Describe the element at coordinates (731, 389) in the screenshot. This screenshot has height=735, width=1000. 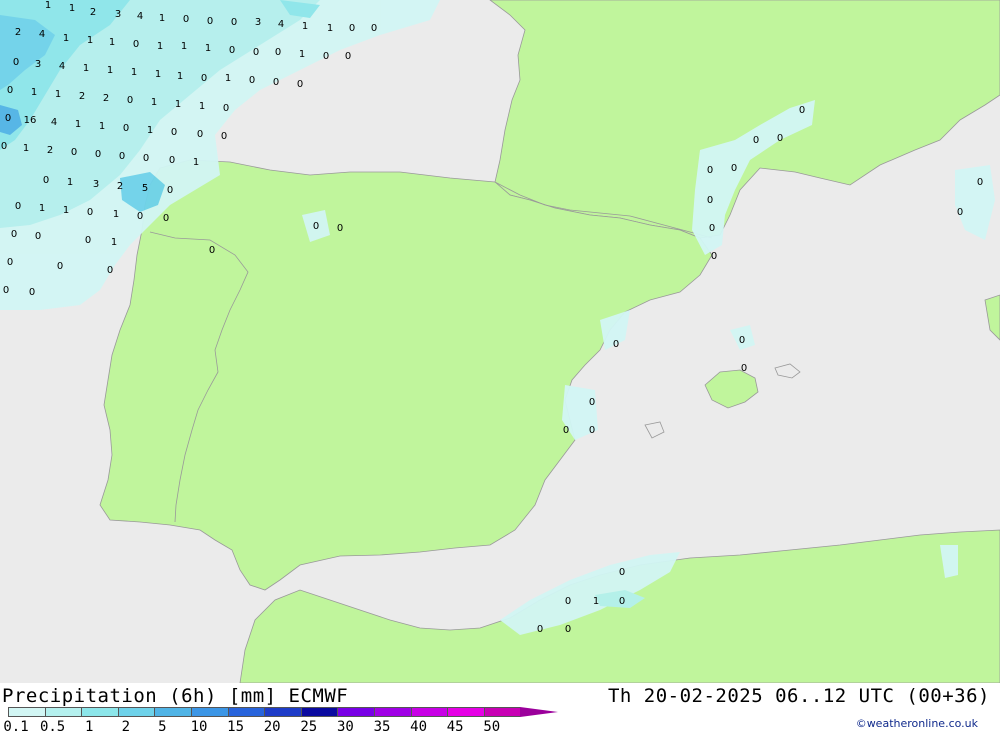
I see `land-mallorca` at that location.